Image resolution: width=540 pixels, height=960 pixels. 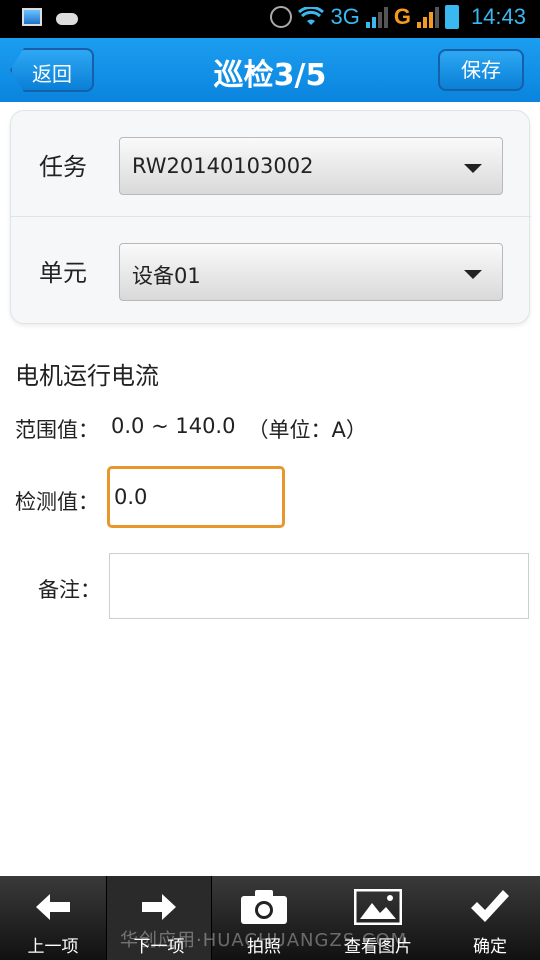 I want to click on task-row: 任务 RW20140103002, so click(x=271, y=163).